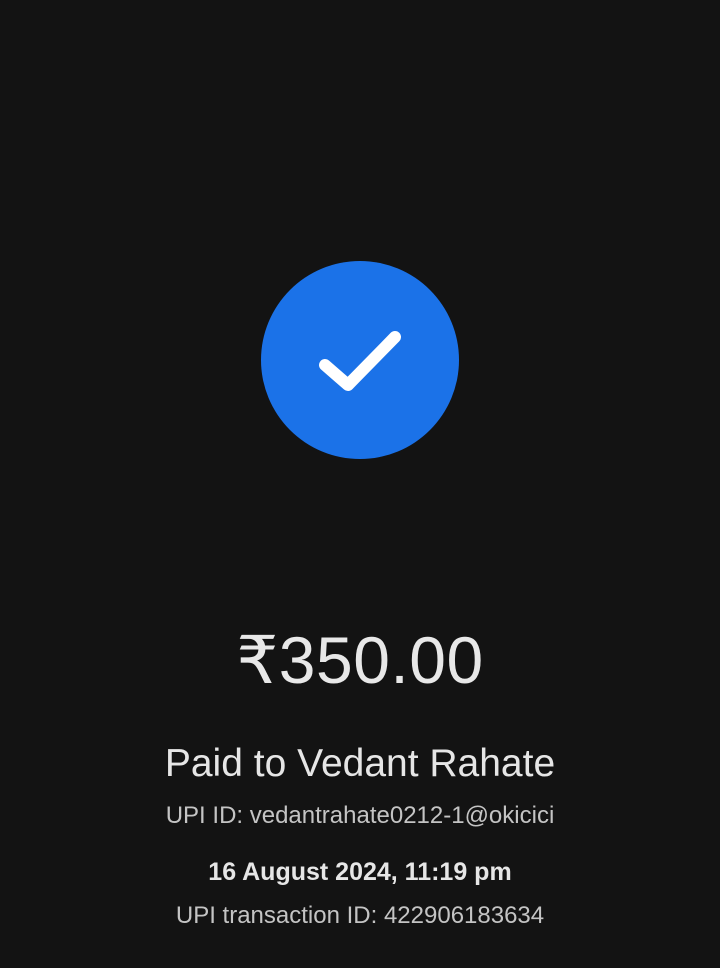 This screenshot has width=720, height=968. Describe the element at coordinates (360, 815) in the screenshot. I see `payee-upi-id: UPI ID: vedantrahate0212-1@okicici` at that location.